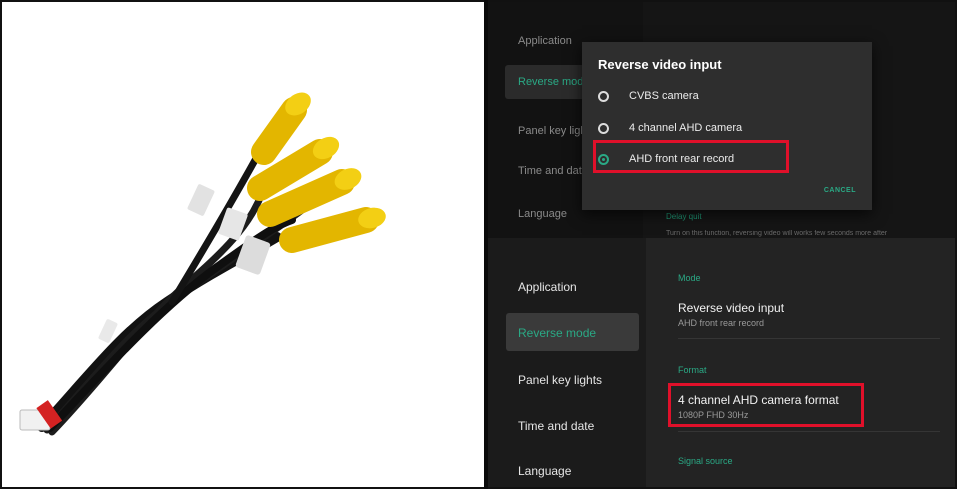 The height and width of the screenshot is (492, 957). Describe the element at coordinates (689, 278) in the screenshot. I see `section-mode: Mode` at that location.